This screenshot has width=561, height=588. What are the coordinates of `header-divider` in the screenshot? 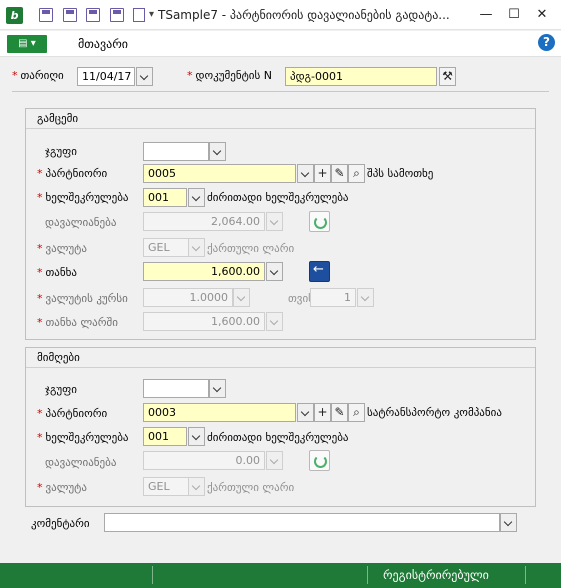 It's located at (280, 91).